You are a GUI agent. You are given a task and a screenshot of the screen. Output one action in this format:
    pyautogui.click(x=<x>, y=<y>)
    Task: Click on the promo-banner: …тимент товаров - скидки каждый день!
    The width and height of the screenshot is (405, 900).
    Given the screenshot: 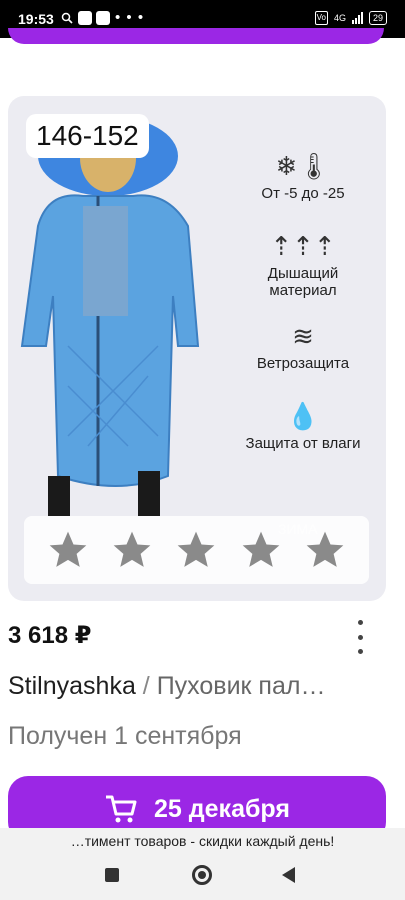 What is the action you would take?
    pyautogui.click(x=202, y=841)
    